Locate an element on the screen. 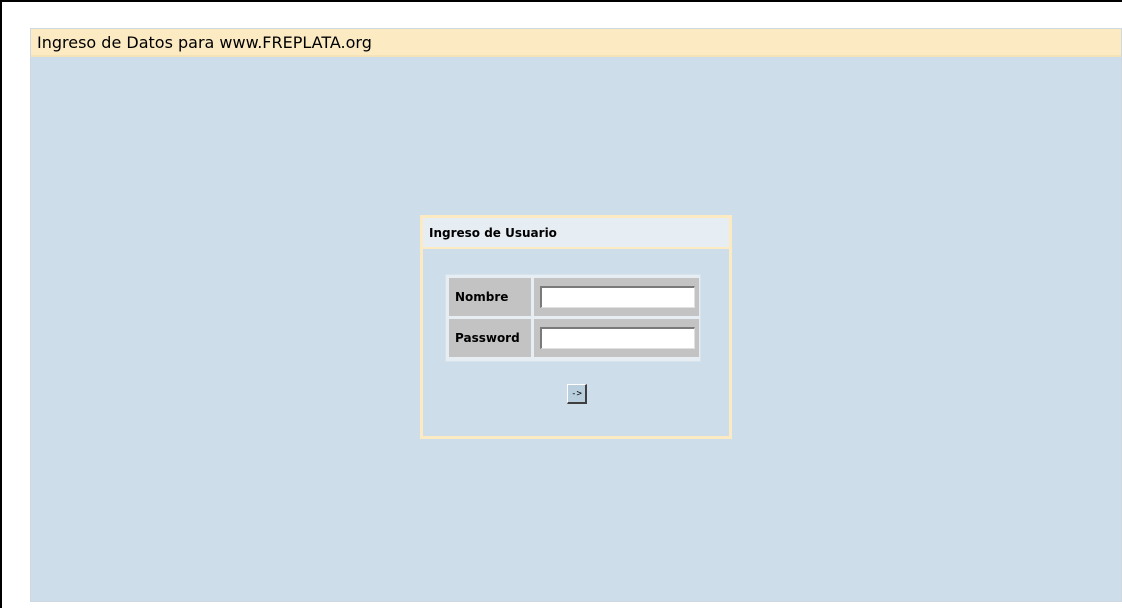 This screenshot has width=1122, height=608. username-input is located at coordinates (617, 297).